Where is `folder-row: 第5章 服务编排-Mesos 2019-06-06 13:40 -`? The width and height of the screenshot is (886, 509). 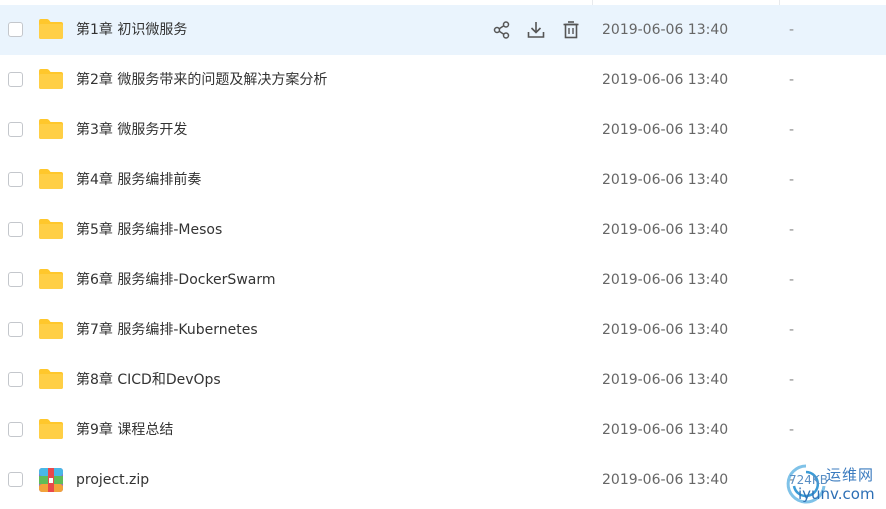 folder-row: 第5章 服务编排-Mesos 2019-06-06 13:40 - is located at coordinates (443, 230).